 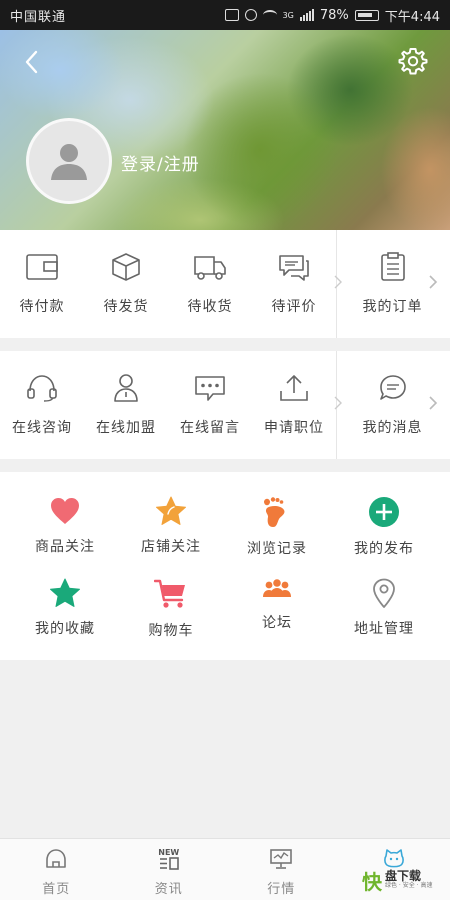 What do you see at coordinates (409, 885) in the screenshot?
I see `watermark-subtext: 绿色 · 安全 · 高速` at bounding box center [409, 885].